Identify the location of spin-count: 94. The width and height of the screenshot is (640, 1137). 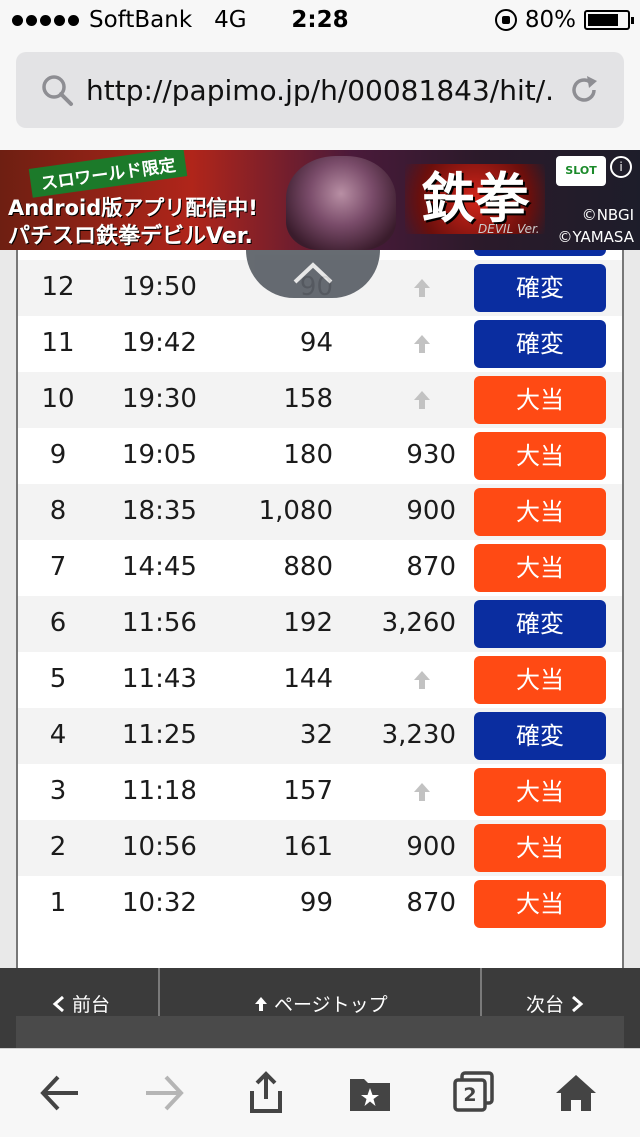
(316, 343).